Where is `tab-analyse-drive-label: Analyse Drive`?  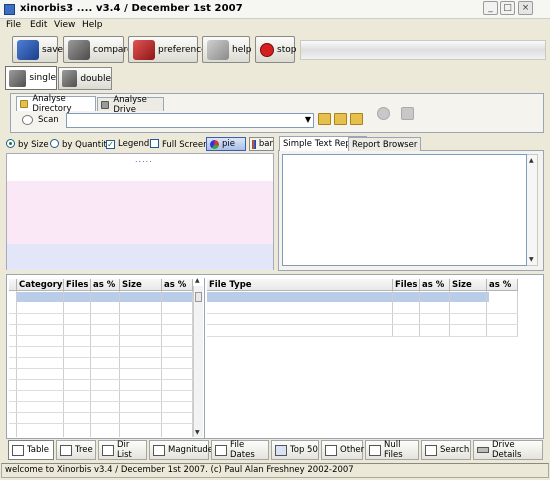 tab-analyse-drive-label: Analyse Drive is located at coordinates (130, 104).